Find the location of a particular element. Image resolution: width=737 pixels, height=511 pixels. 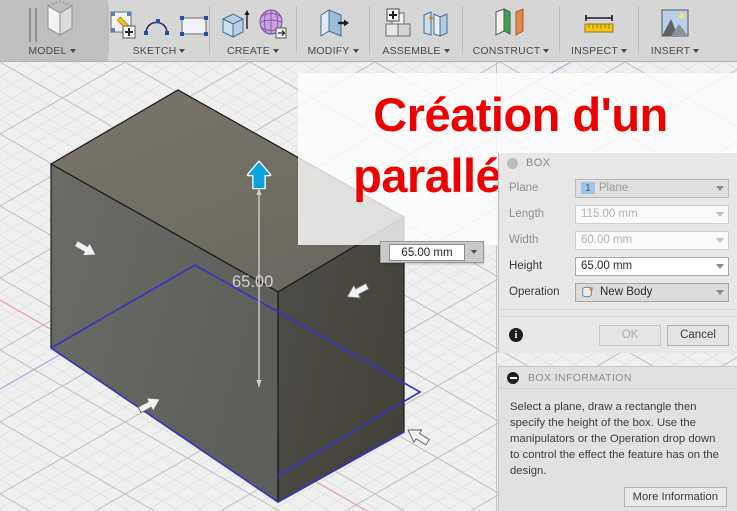

extrude-icon is located at coordinates (235, 25).